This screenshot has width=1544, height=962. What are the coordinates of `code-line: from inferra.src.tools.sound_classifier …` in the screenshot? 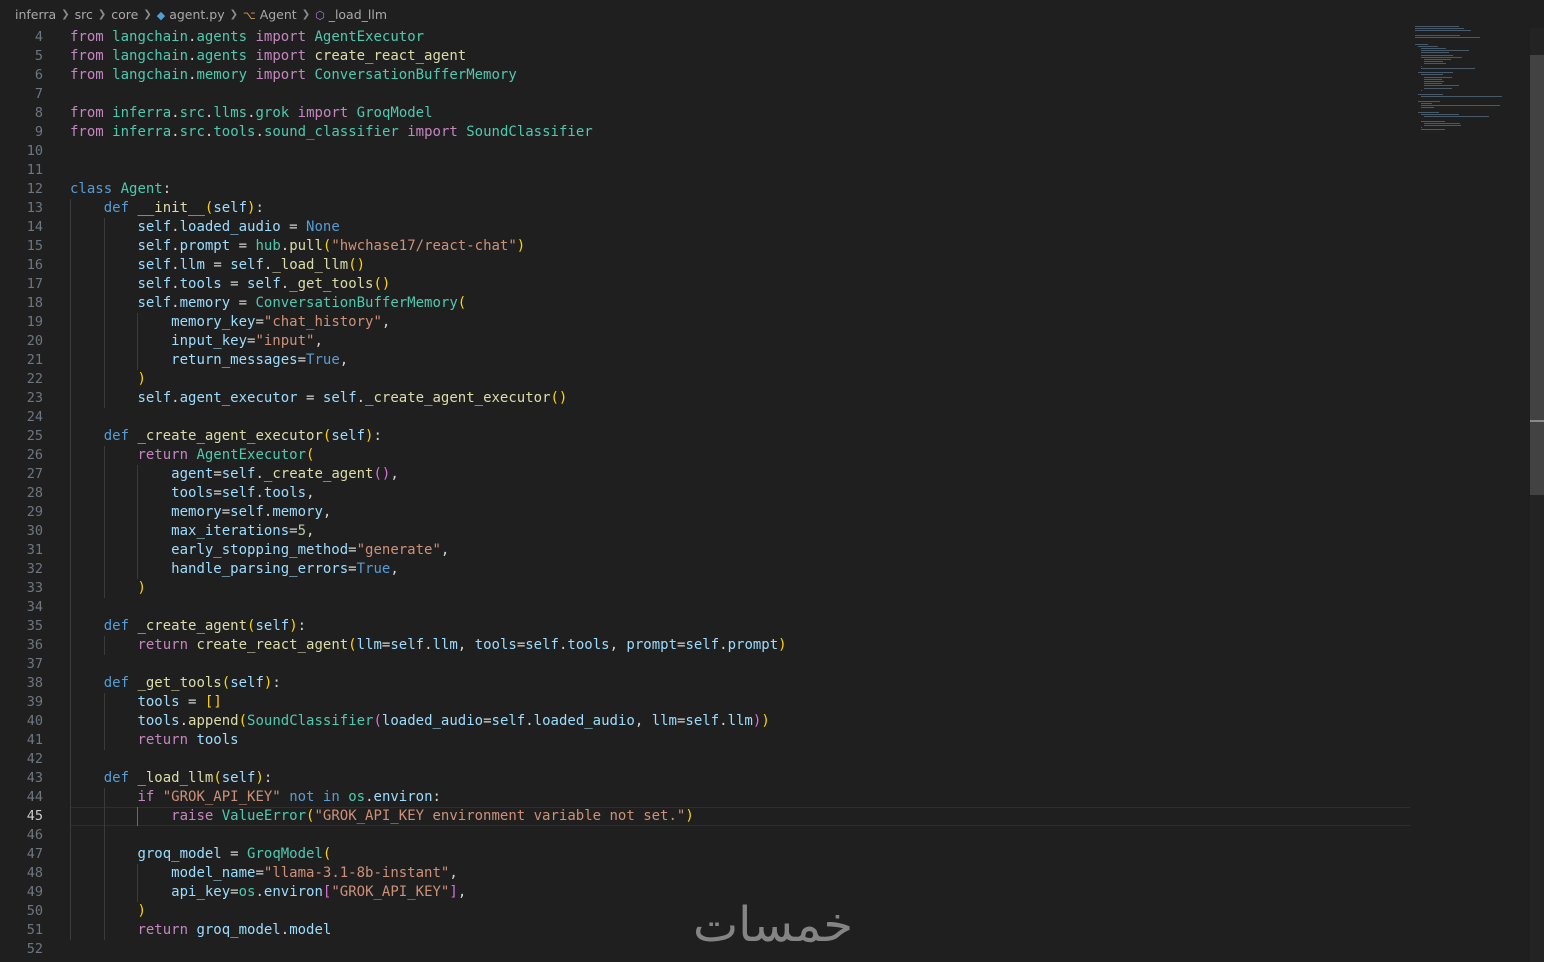 It's located at (800, 132).